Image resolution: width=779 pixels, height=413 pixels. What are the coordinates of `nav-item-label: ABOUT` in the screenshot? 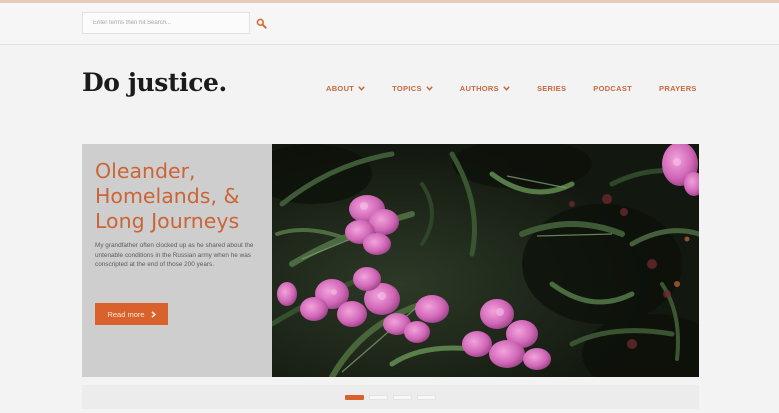 It's located at (340, 88).